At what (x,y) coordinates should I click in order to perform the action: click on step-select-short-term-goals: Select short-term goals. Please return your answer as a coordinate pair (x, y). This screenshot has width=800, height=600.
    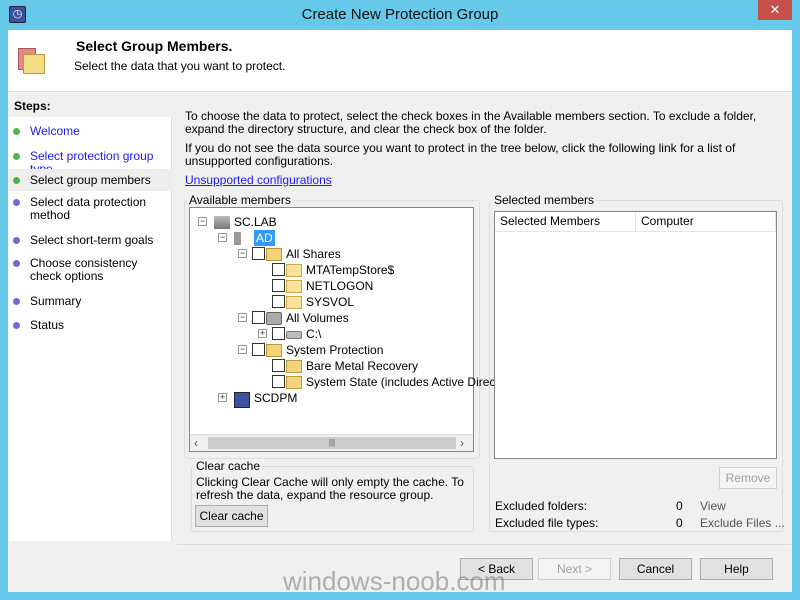
    Looking at the image, I should click on (90, 240).